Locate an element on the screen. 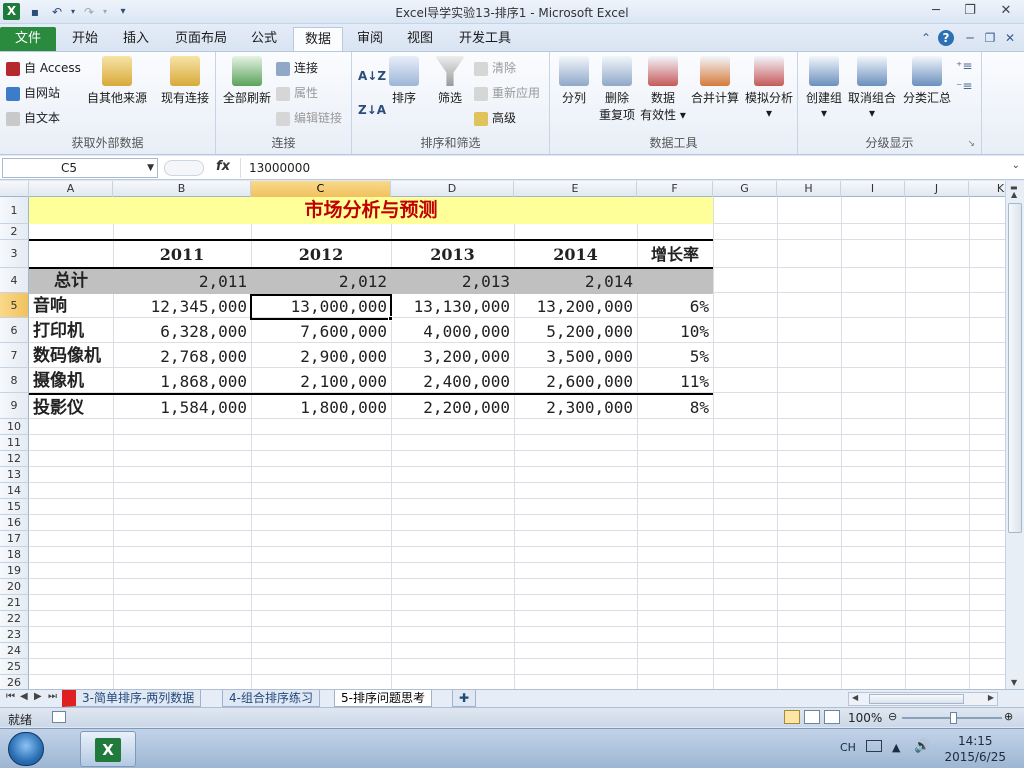 The height and width of the screenshot is (768, 1024). sort-ascending-button: A↓Z is located at coordinates (372, 76).